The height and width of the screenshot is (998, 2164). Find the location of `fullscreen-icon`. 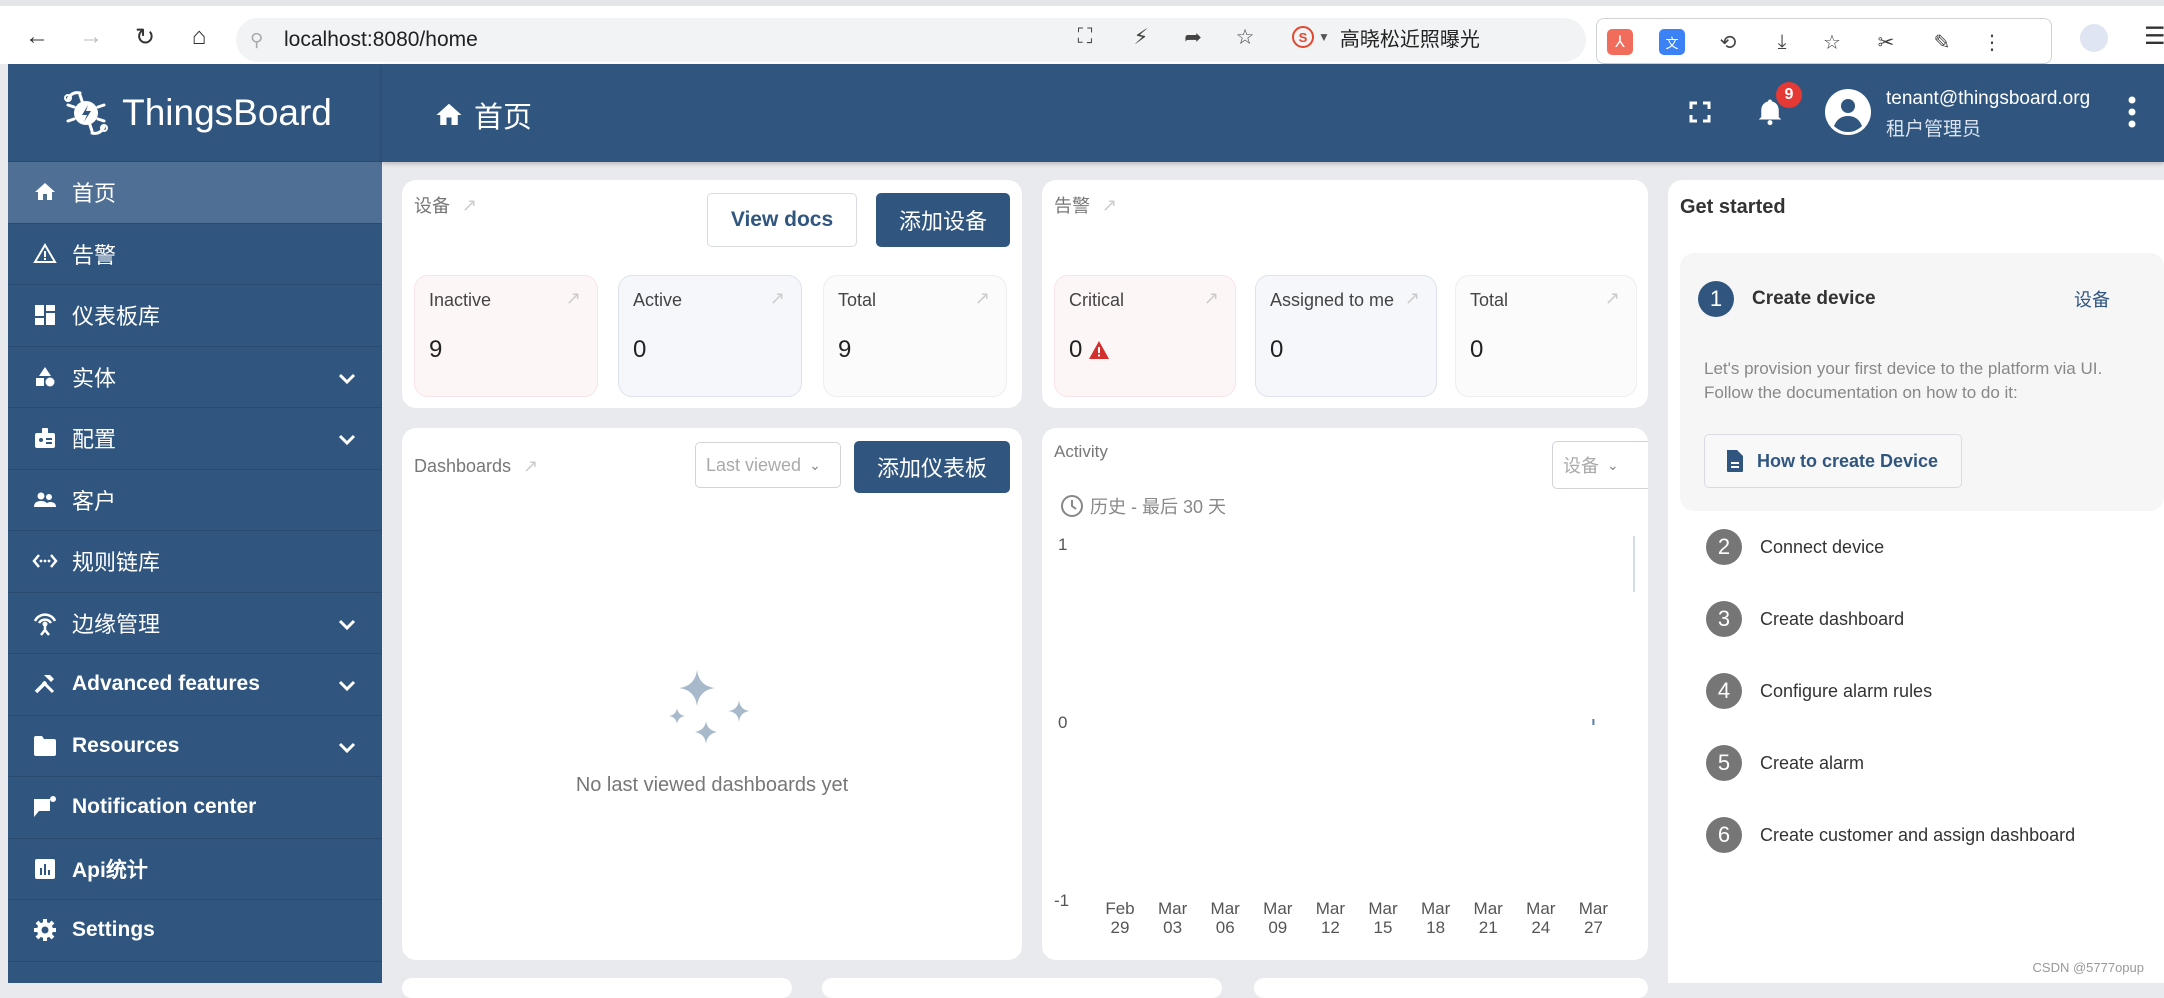

fullscreen-icon is located at coordinates (1700, 112).